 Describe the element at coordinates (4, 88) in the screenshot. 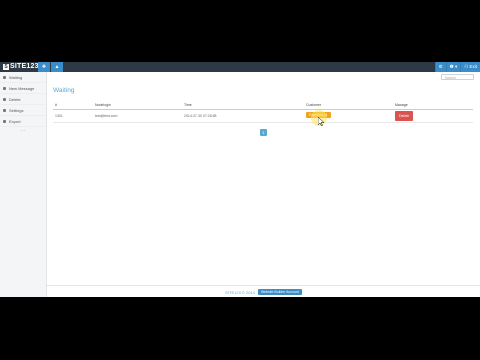

I see `pencil-icon` at that location.